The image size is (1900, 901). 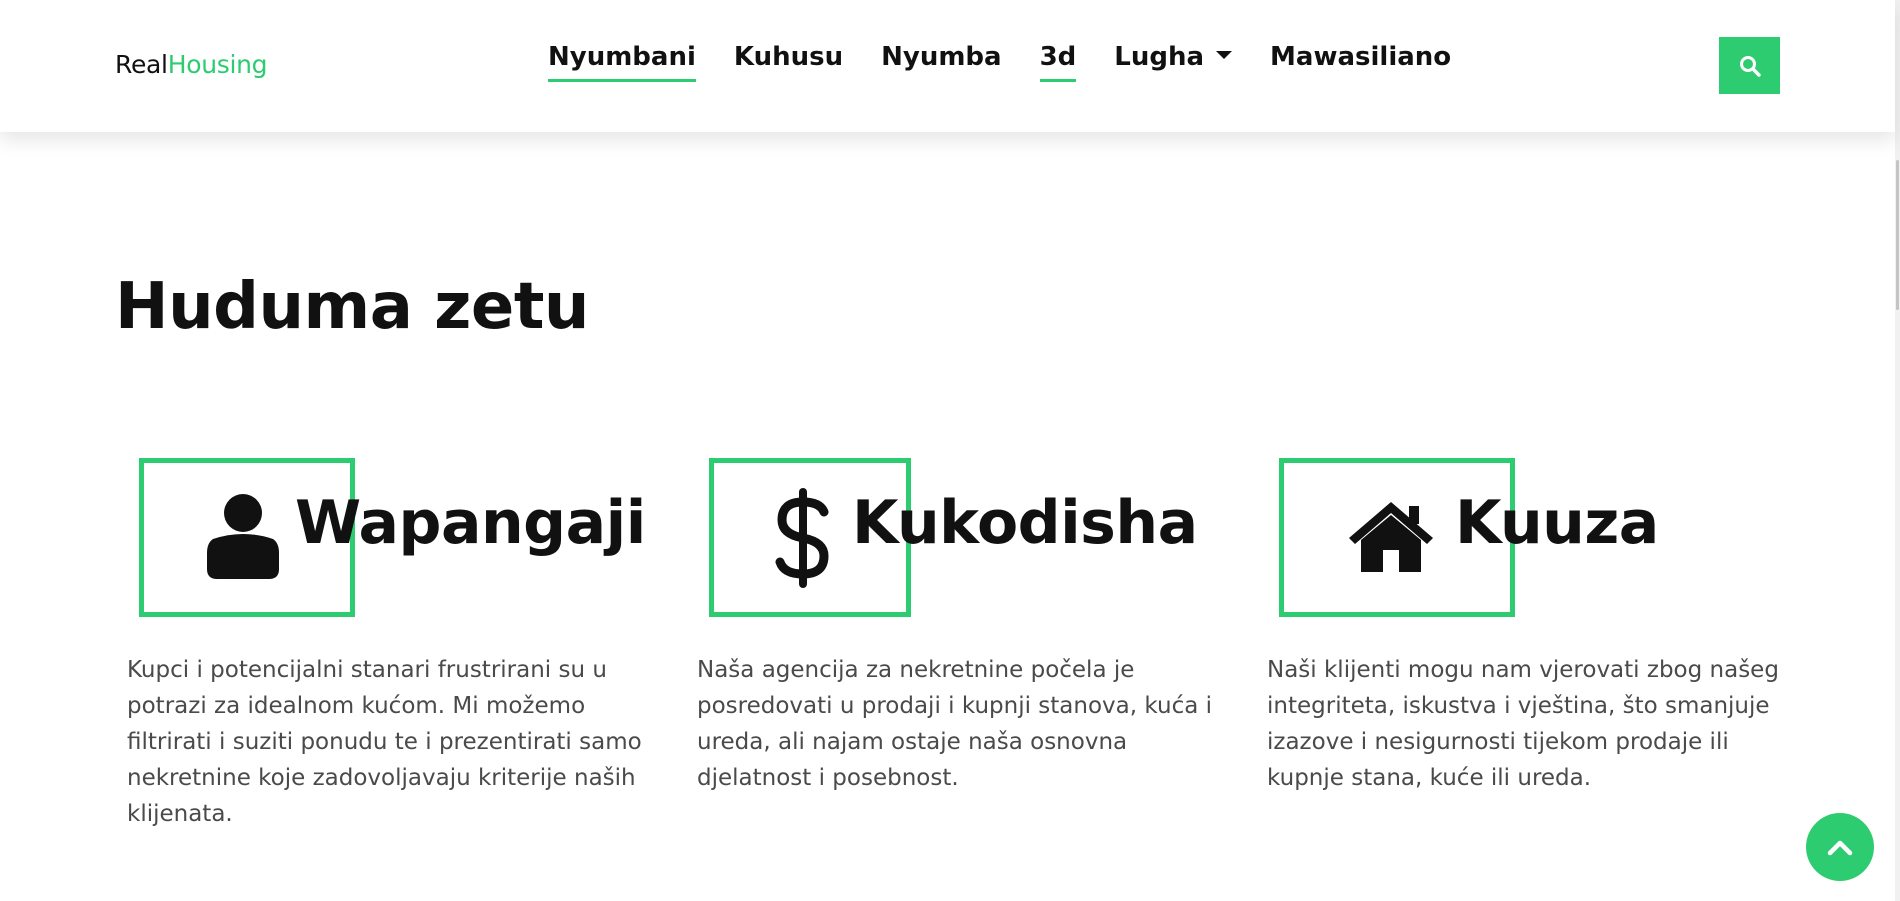 I want to click on service-title: Wapangaji, so click(x=470, y=523).